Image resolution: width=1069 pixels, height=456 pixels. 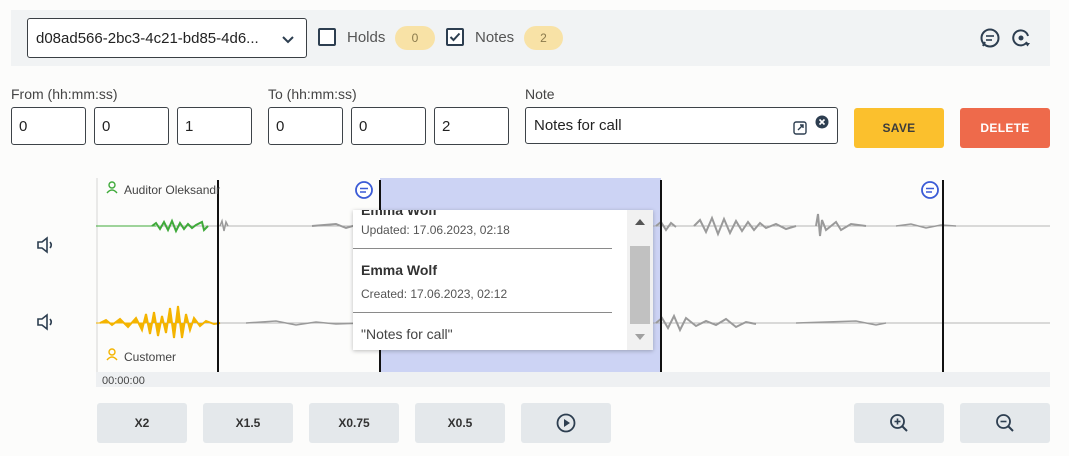 What do you see at coordinates (388, 126) in the screenshot?
I see `to-minutes-input: 0` at bounding box center [388, 126].